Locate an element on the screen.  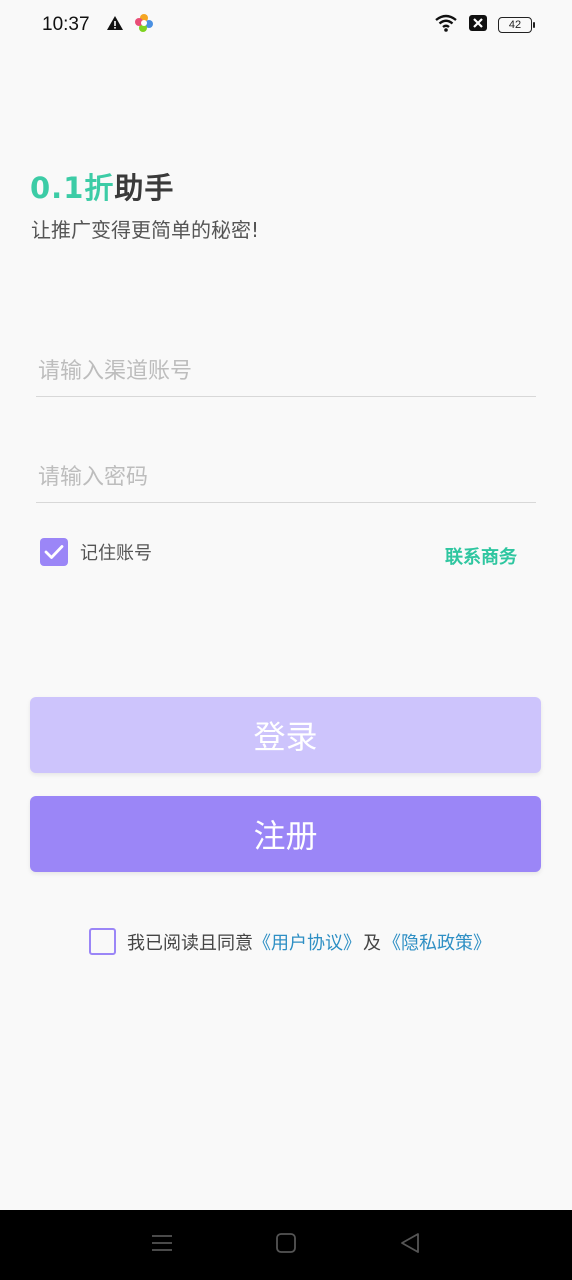
system-nav-bar is located at coordinates (286, 1245).